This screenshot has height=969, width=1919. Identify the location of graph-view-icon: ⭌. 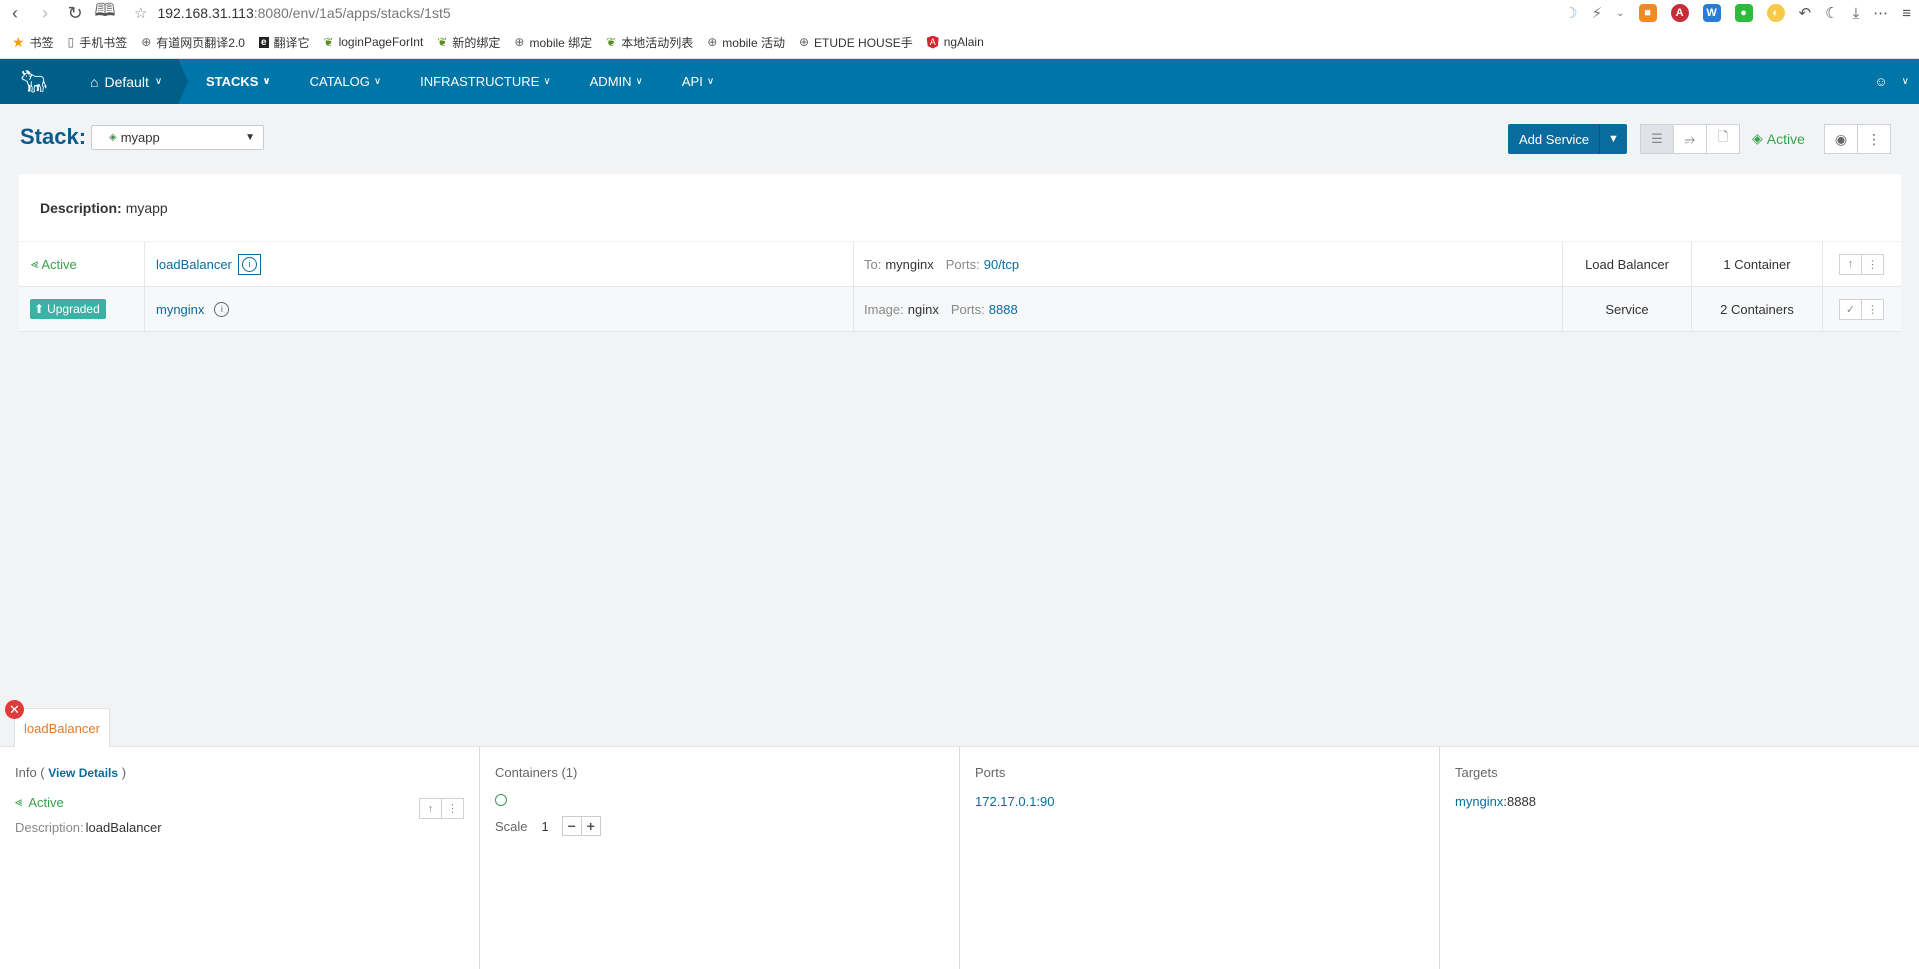
(1690, 139).